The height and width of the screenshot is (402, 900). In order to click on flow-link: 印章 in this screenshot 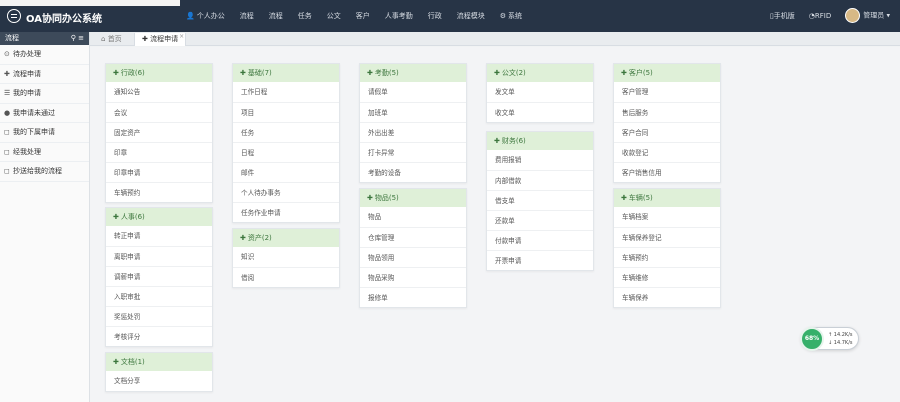, I will do `click(159, 152)`.